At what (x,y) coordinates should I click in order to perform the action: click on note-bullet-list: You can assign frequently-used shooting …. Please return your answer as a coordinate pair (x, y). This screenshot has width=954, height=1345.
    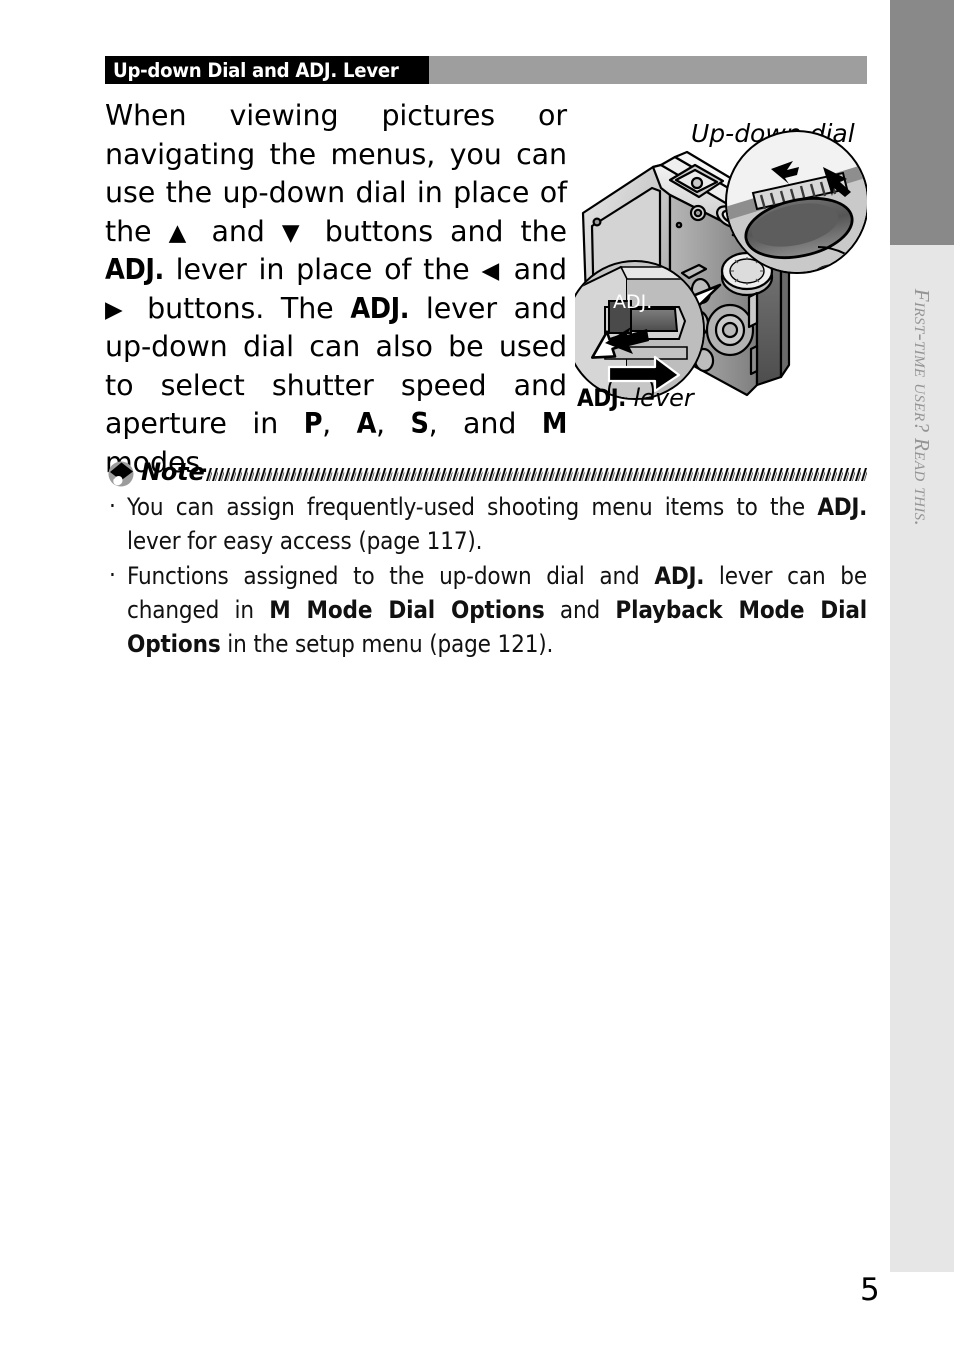
    Looking at the image, I should click on (486, 575).